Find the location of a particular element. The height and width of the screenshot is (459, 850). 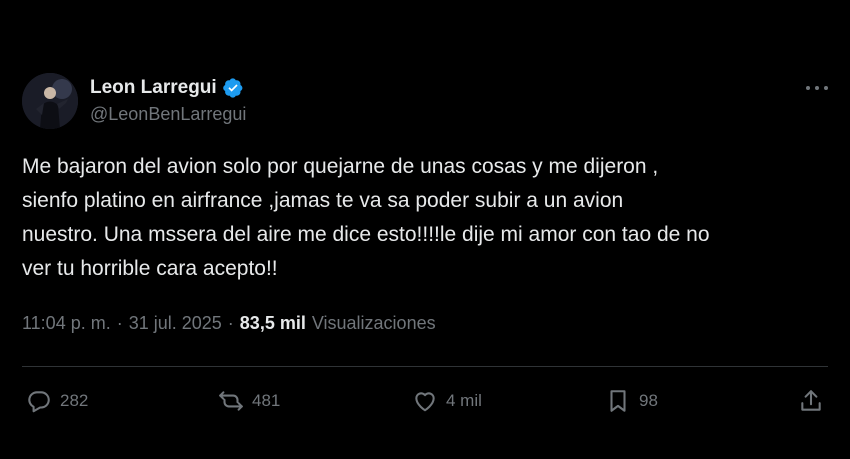

retweet-count: 481 is located at coordinates (266, 400).